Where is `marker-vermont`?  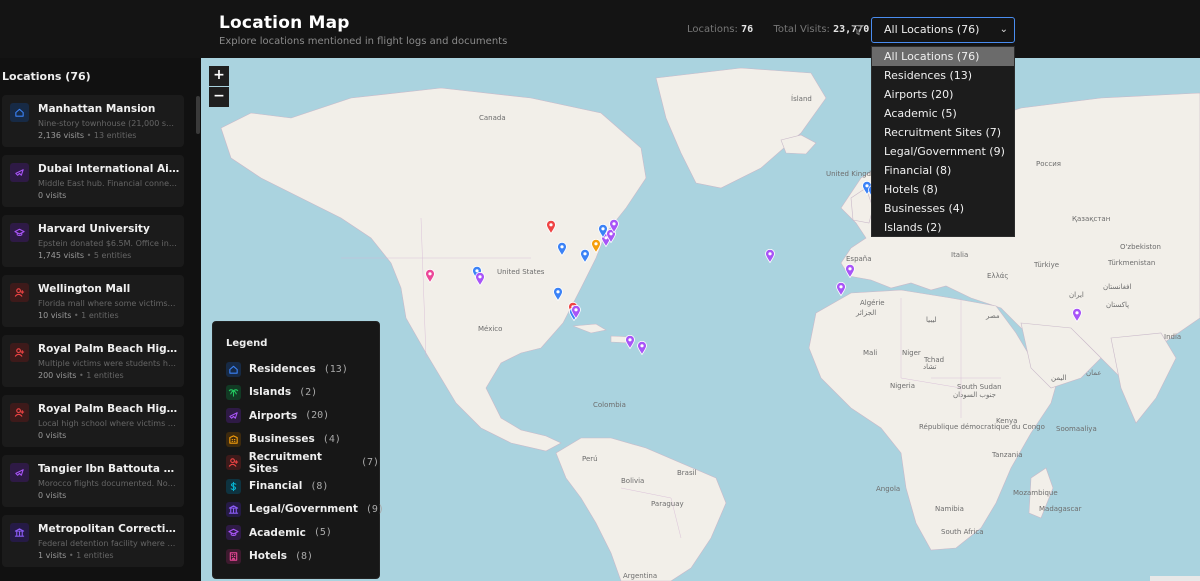
marker-vermont is located at coordinates (614, 226).